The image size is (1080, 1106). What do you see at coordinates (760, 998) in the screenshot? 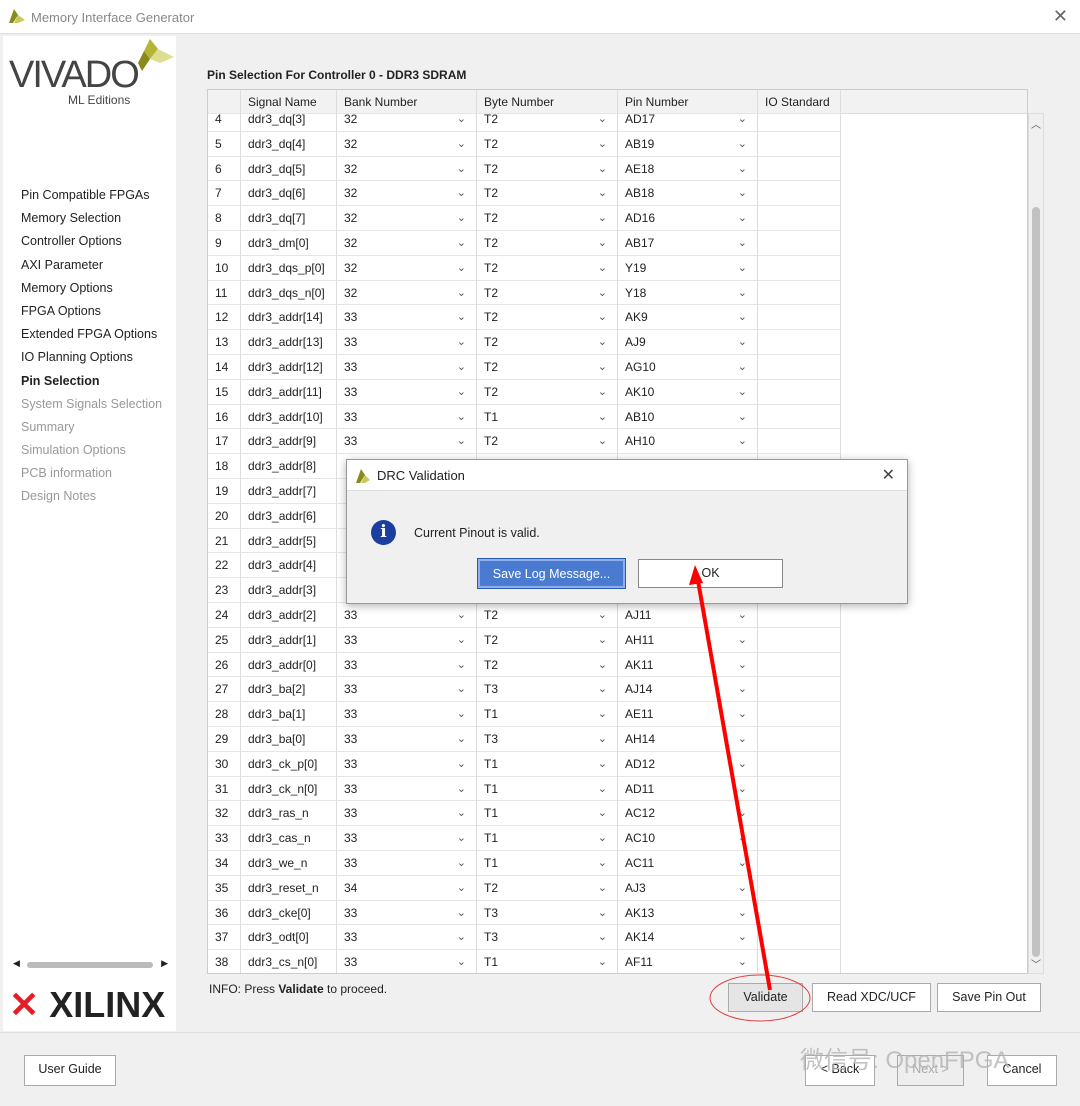
I see `validate-highlight-ellipse` at bounding box center [760, 998].